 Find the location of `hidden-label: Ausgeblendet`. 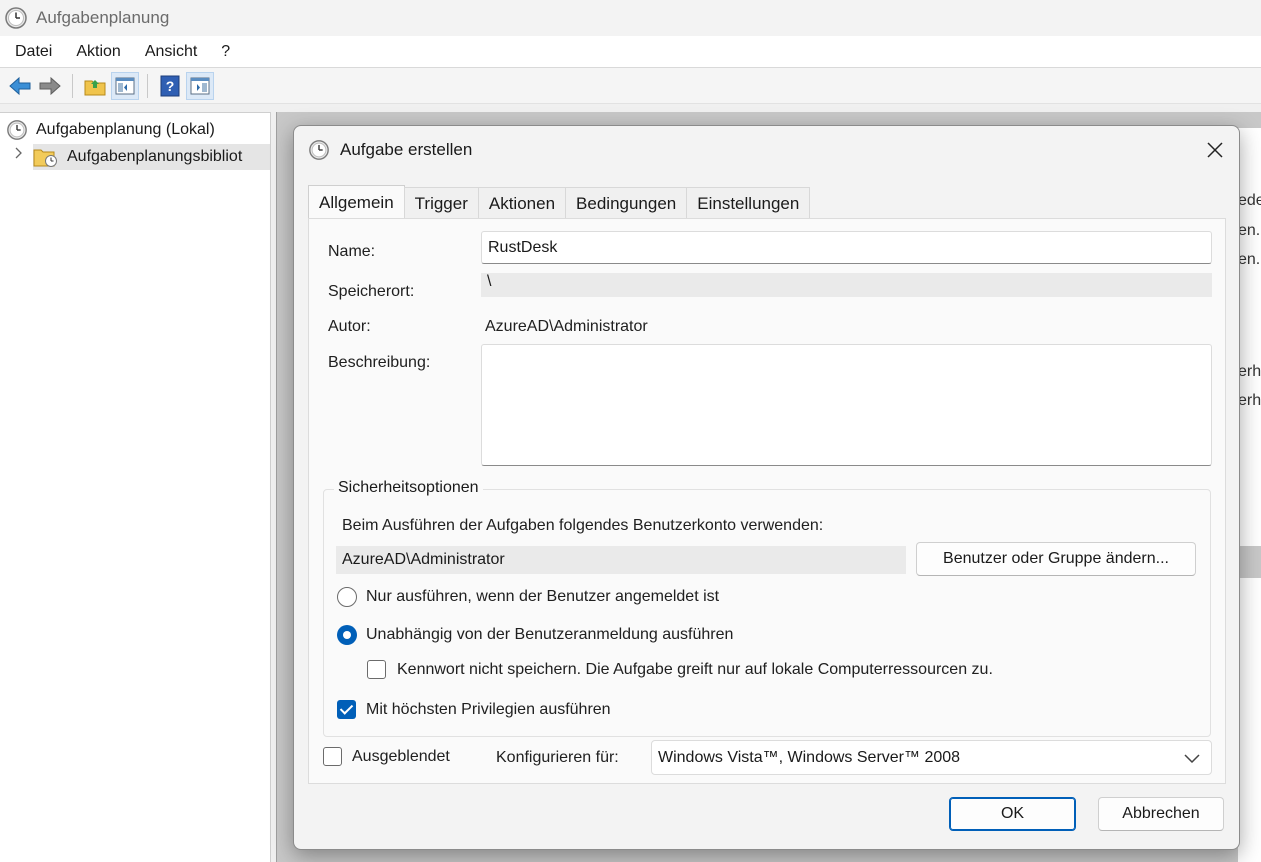

hidden-label: Ausgeblendet is located at coordinates (401, 757).